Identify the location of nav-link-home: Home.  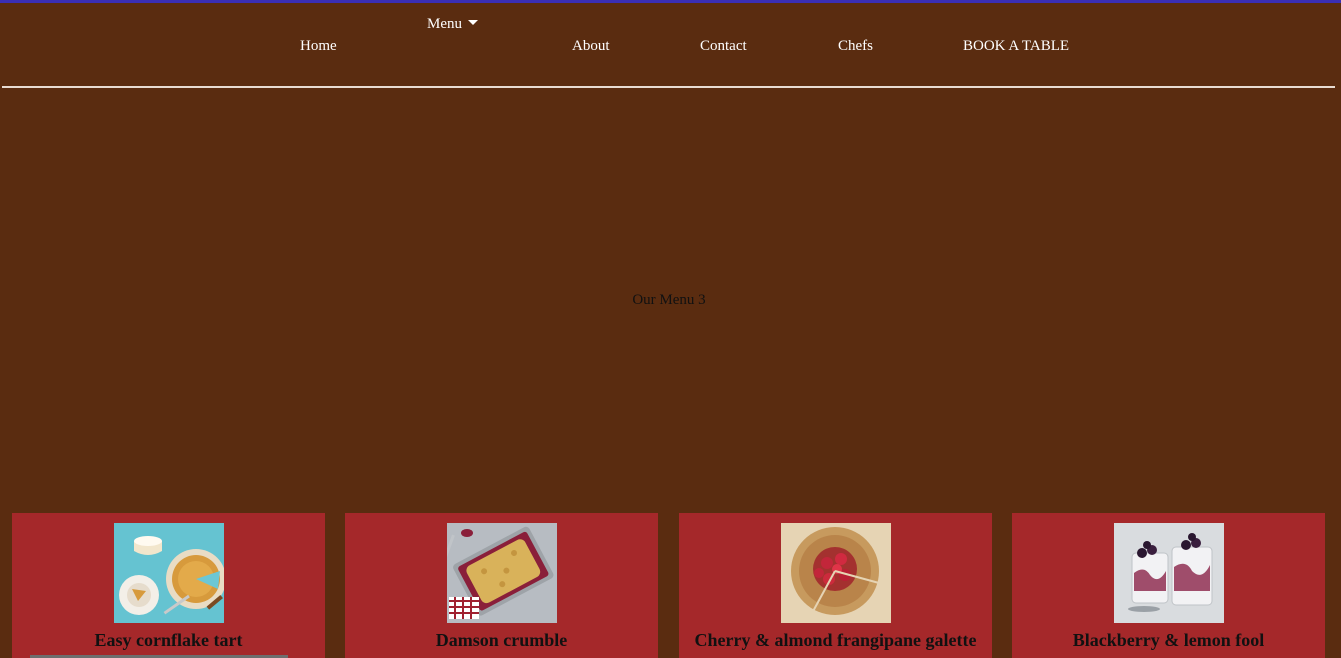
(318, 46).